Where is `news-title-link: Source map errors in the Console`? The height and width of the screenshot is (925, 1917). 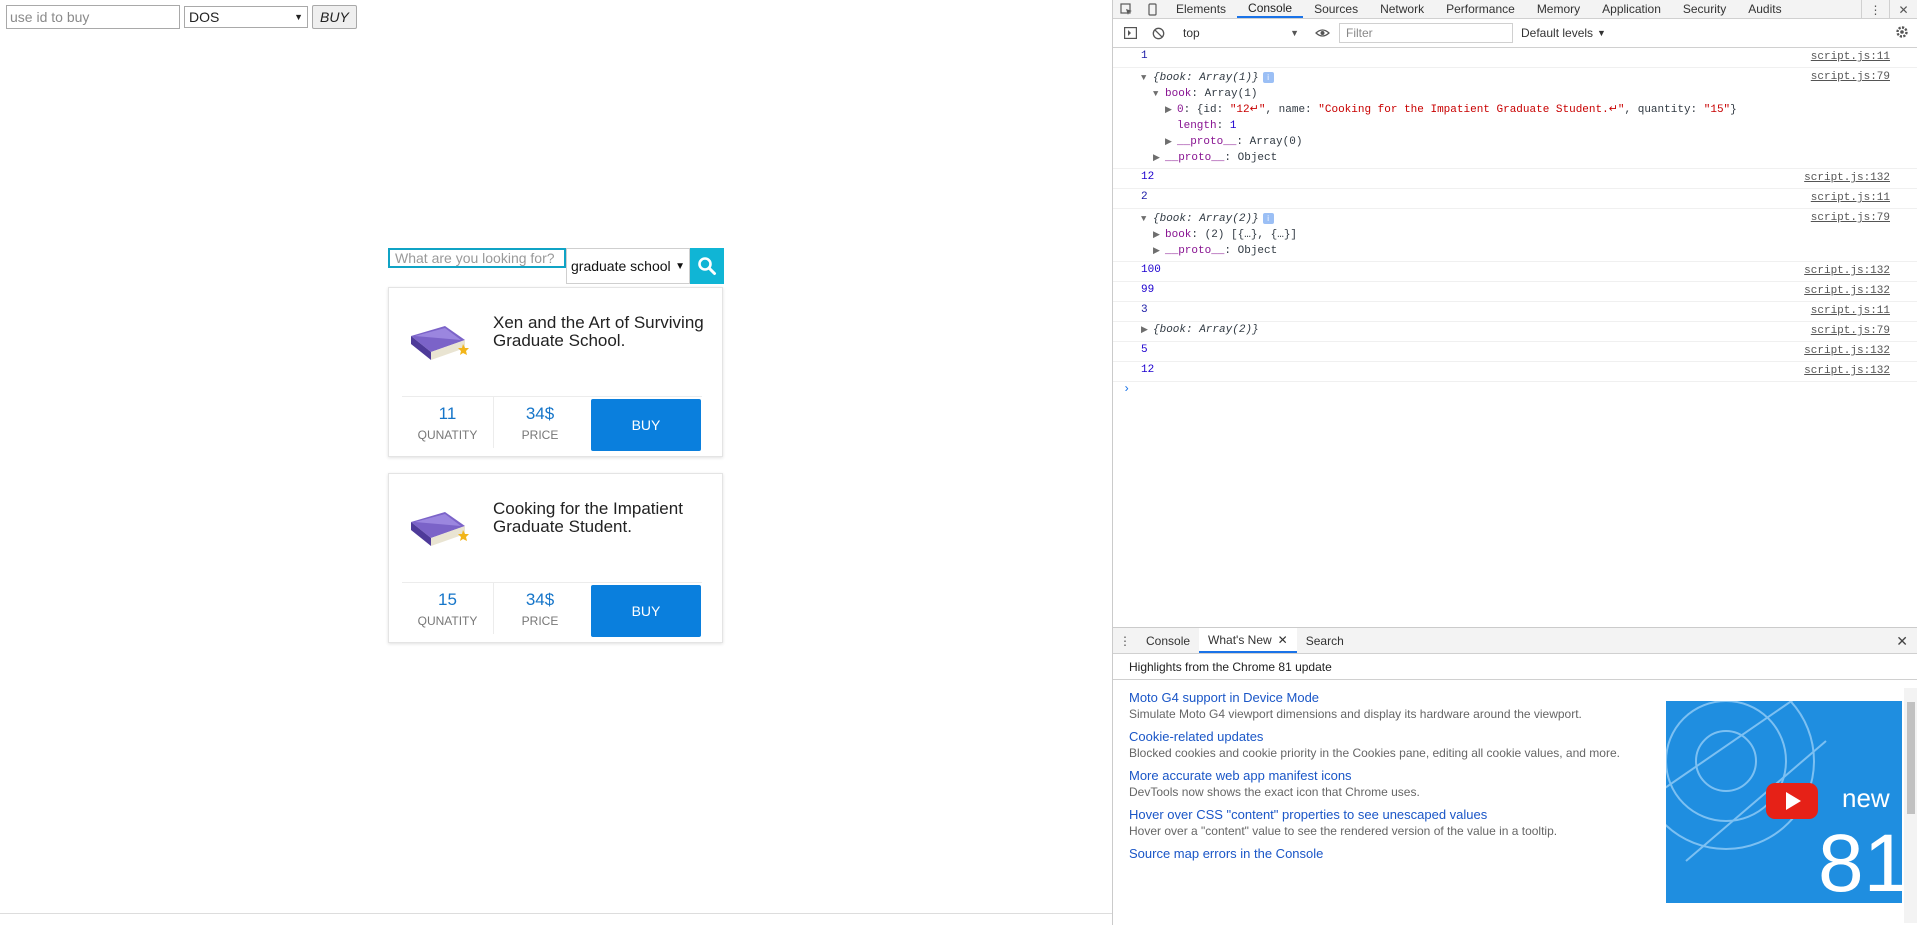
news-title-link: Source map errors in the Console is located at coordinates (1379, 853).